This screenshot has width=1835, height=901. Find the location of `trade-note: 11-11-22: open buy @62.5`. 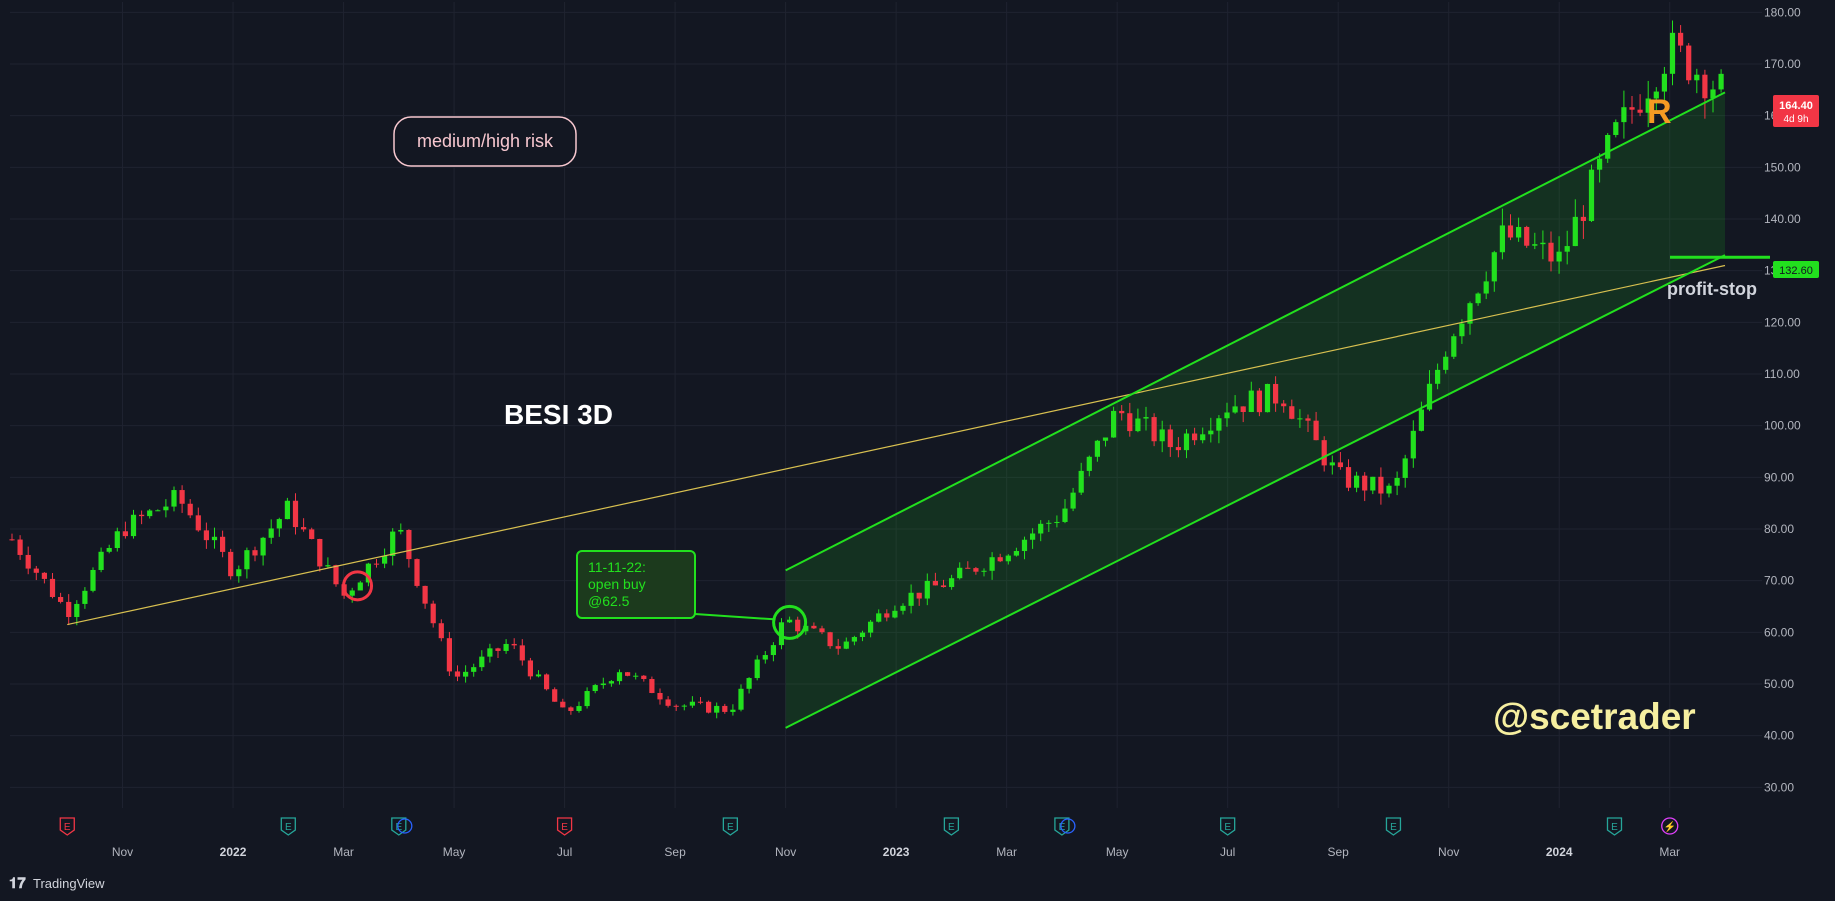

trade-note: 11-11-22: open buy @62.5 is located at coordinates (636, 584).